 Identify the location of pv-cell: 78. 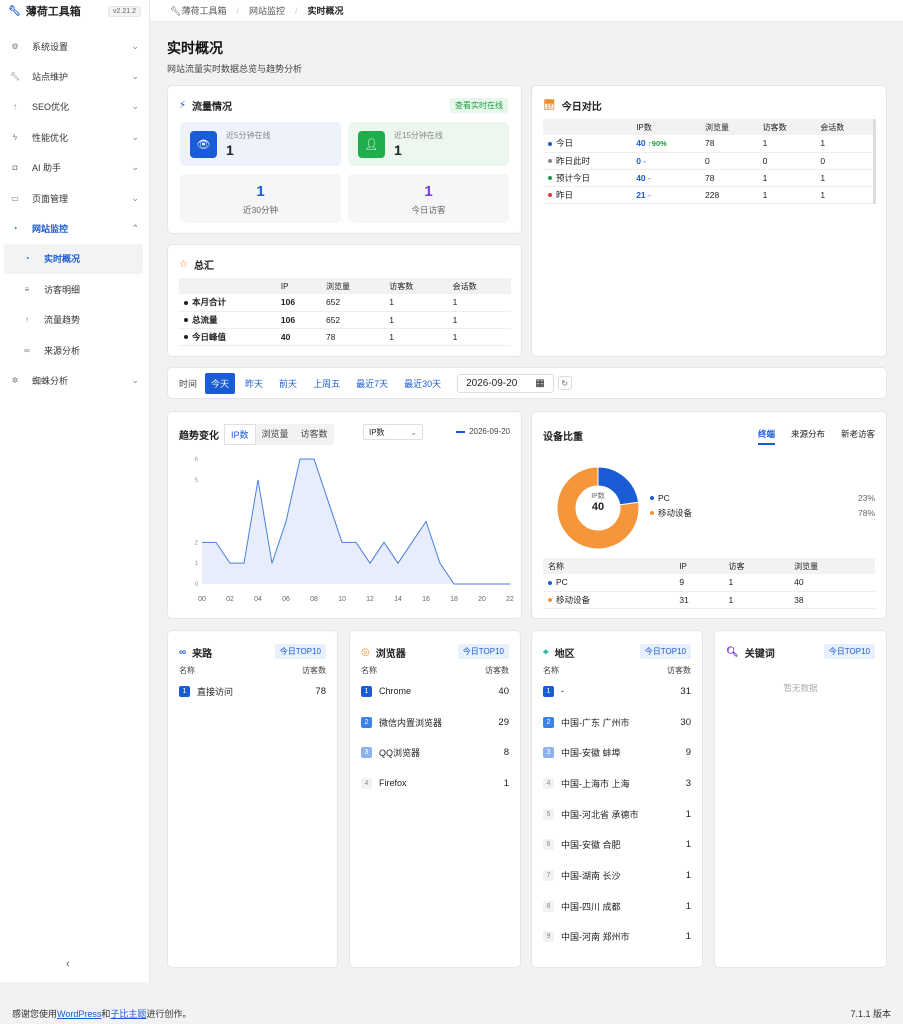
(352, 337).